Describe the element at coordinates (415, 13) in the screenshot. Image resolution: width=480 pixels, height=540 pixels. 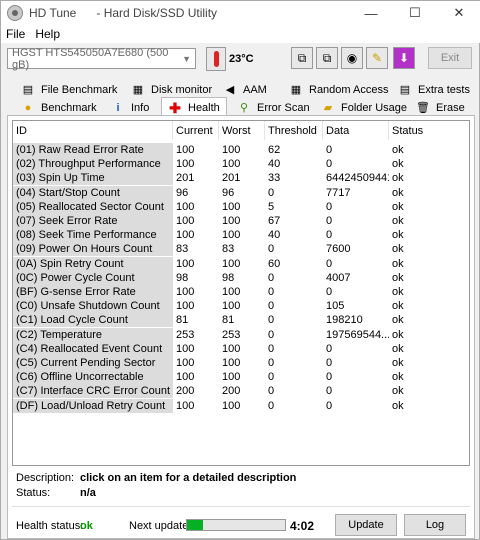
I see `maximize-button: ☐` at that location.